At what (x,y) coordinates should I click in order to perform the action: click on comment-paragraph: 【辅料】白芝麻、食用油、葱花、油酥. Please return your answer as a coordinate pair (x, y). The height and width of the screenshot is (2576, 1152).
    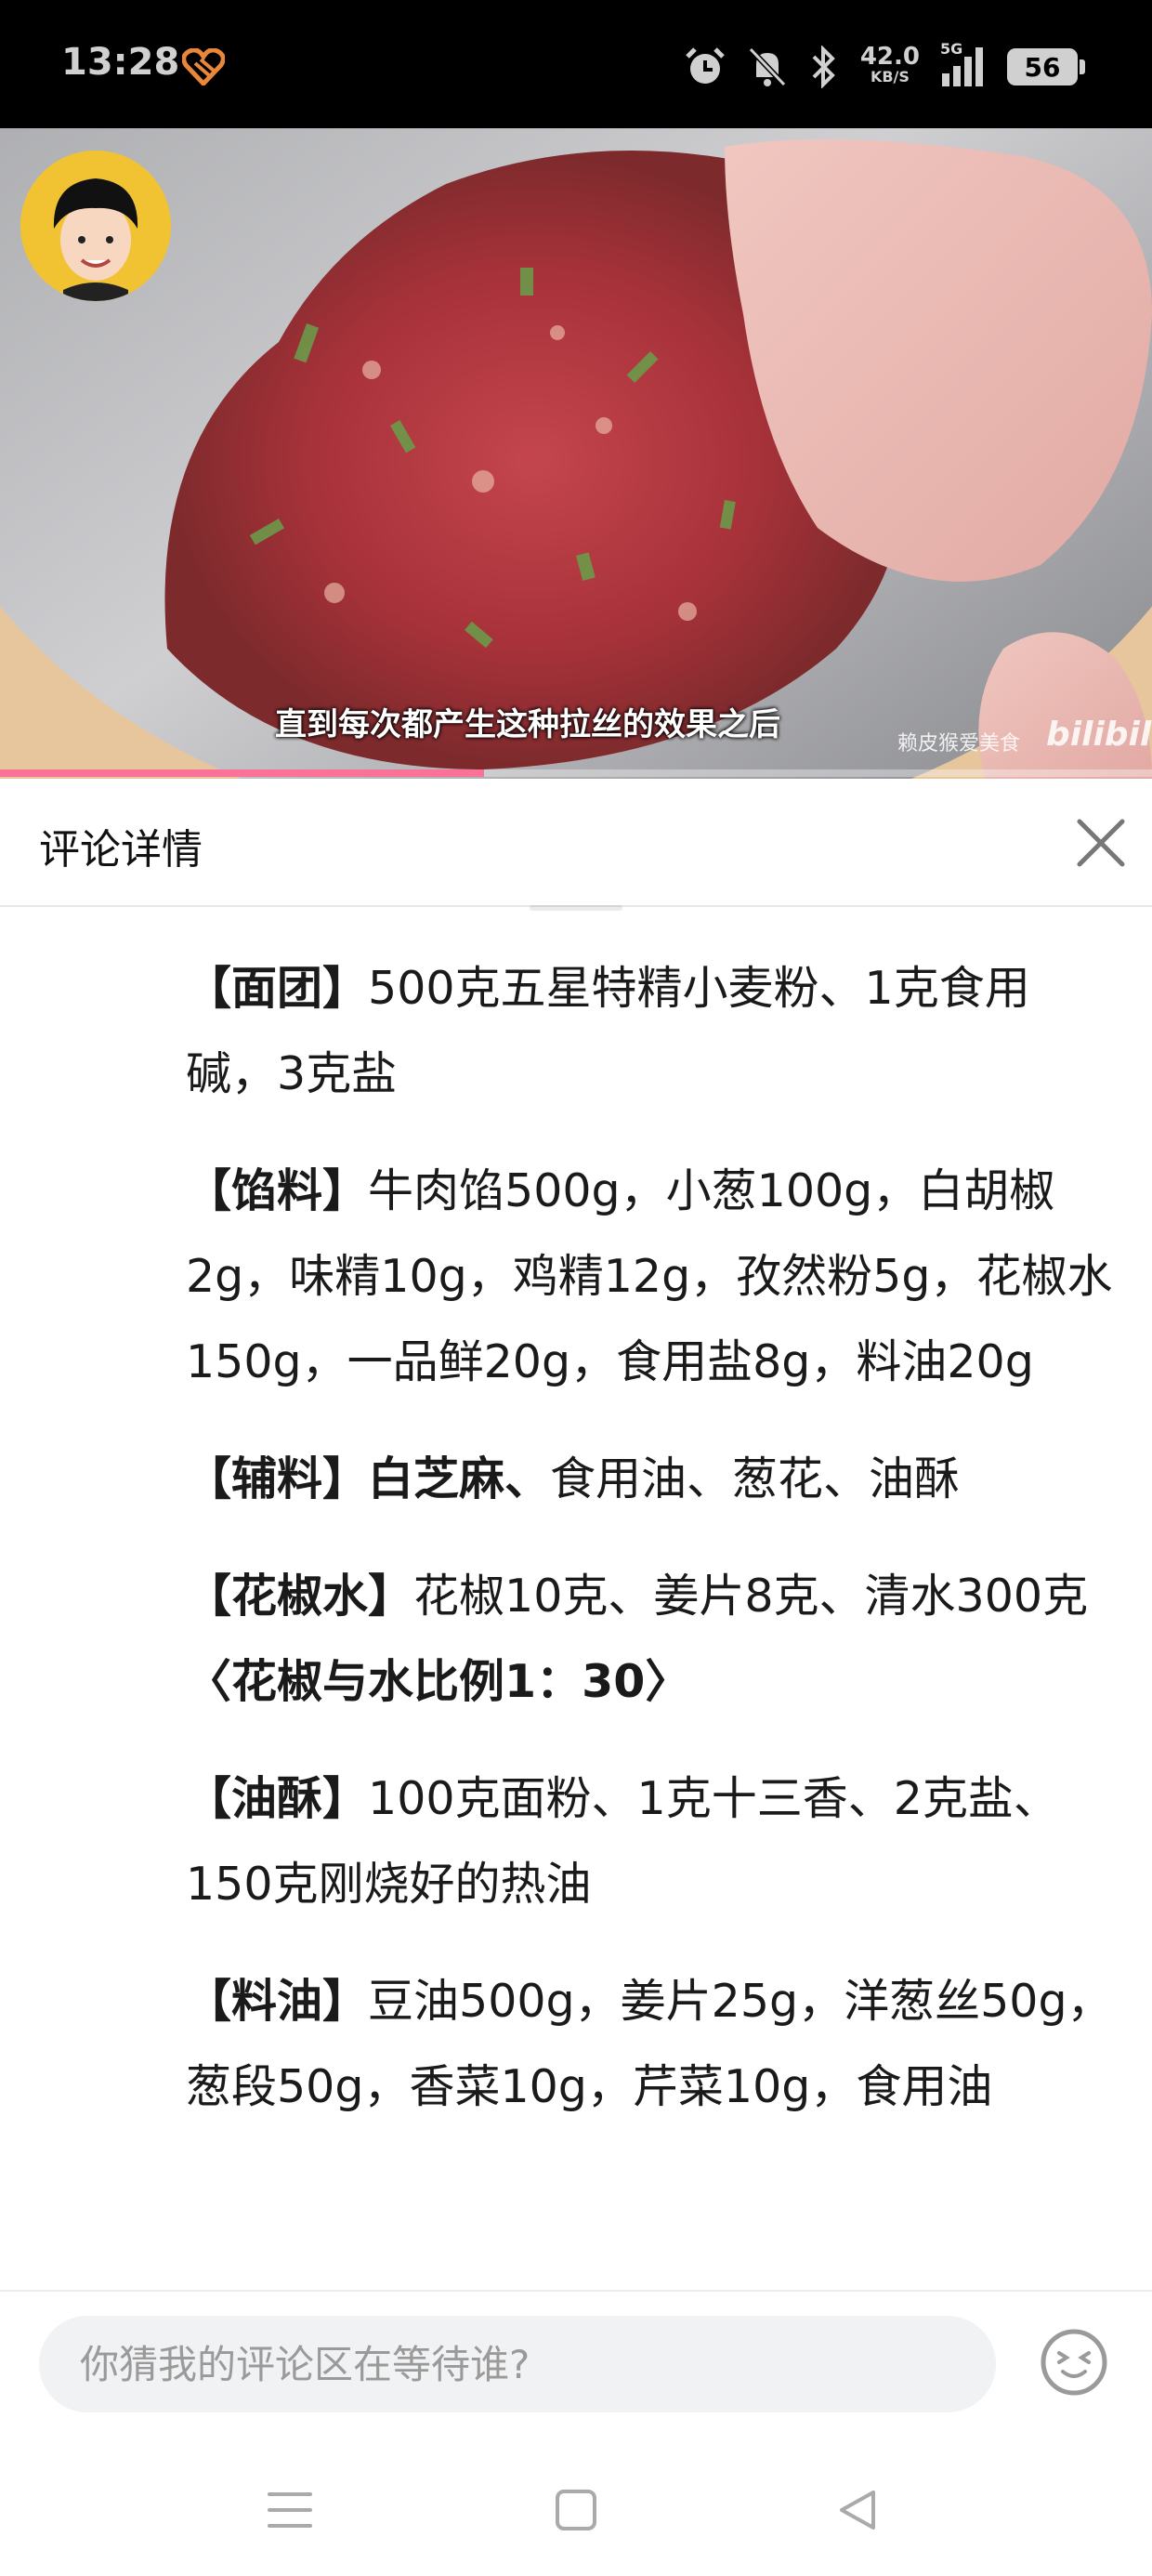
    Looking at the image, I should click on (650, 1479).